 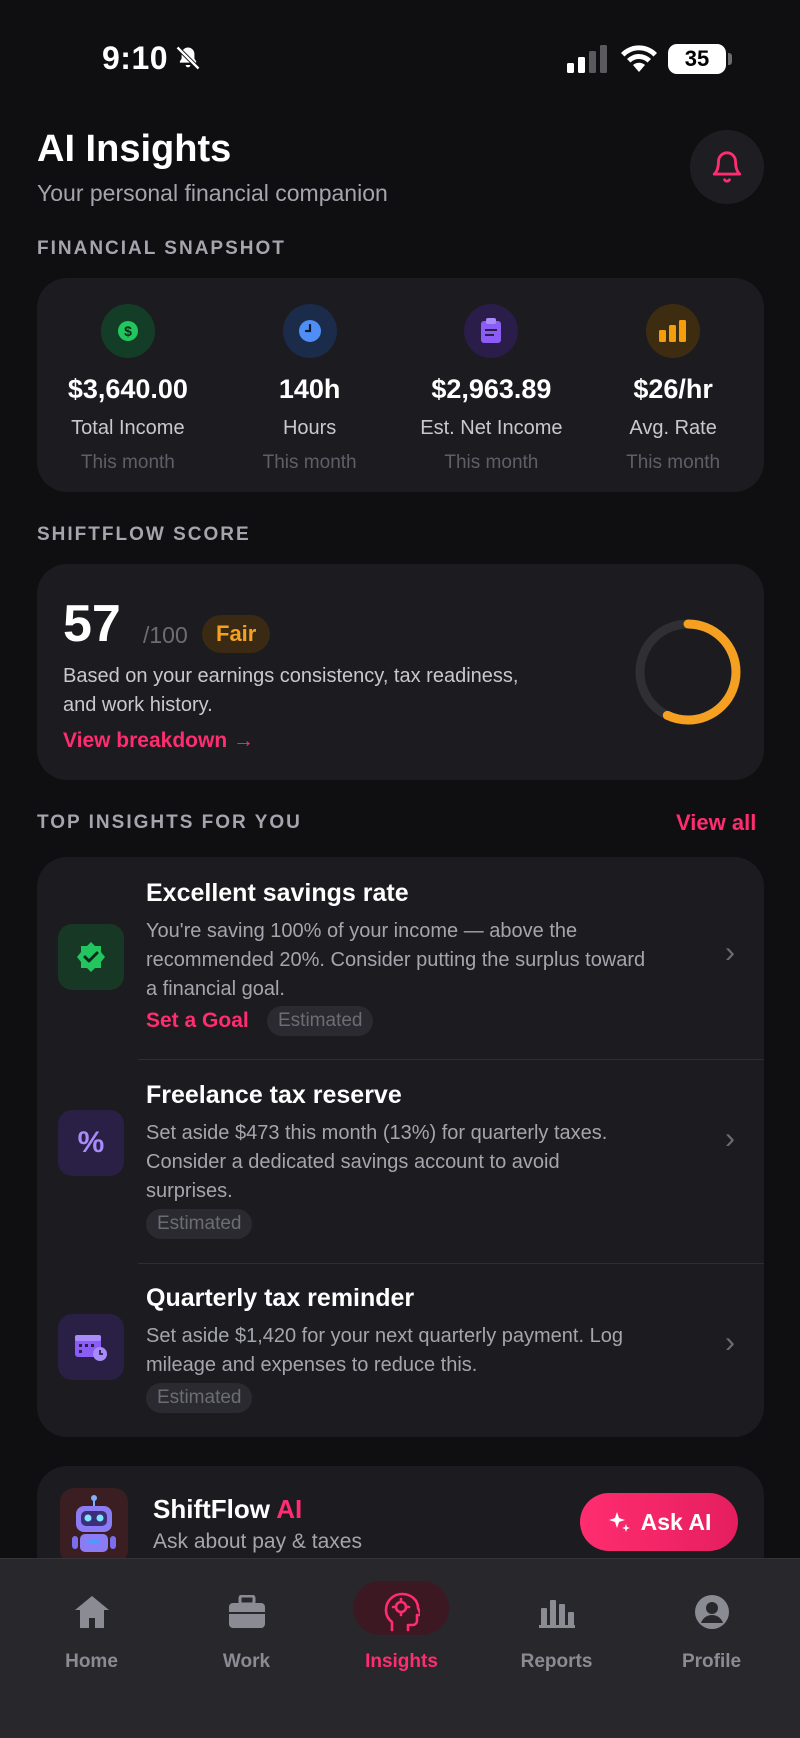 I want to click on bell-off-icon, so click(x=188, y=58).